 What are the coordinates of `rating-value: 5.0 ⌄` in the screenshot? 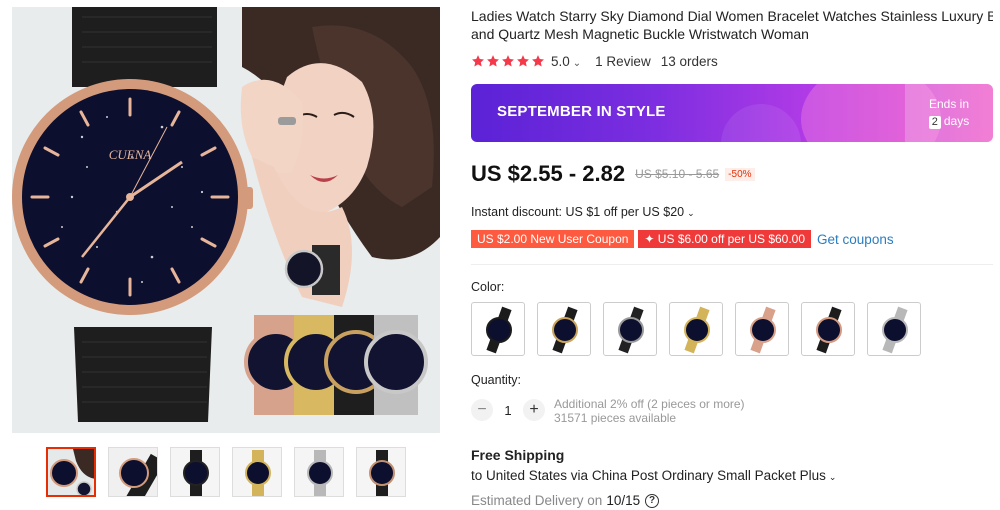 It's located at (566, 61).